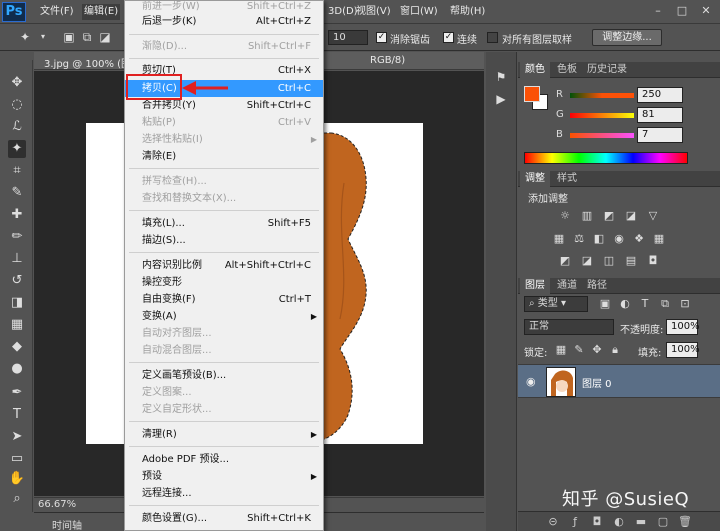 This screenshot has height=531, width=720. What do you see at coordinates (17, 325) in the screenshot?
I see `gradient-tool-icon: ▦` at bounding box center [17, 325].